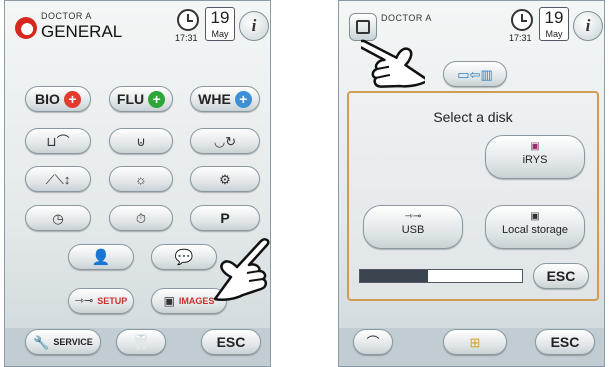  I want to click on specialty-title: GENERAL, so click(82, 31).